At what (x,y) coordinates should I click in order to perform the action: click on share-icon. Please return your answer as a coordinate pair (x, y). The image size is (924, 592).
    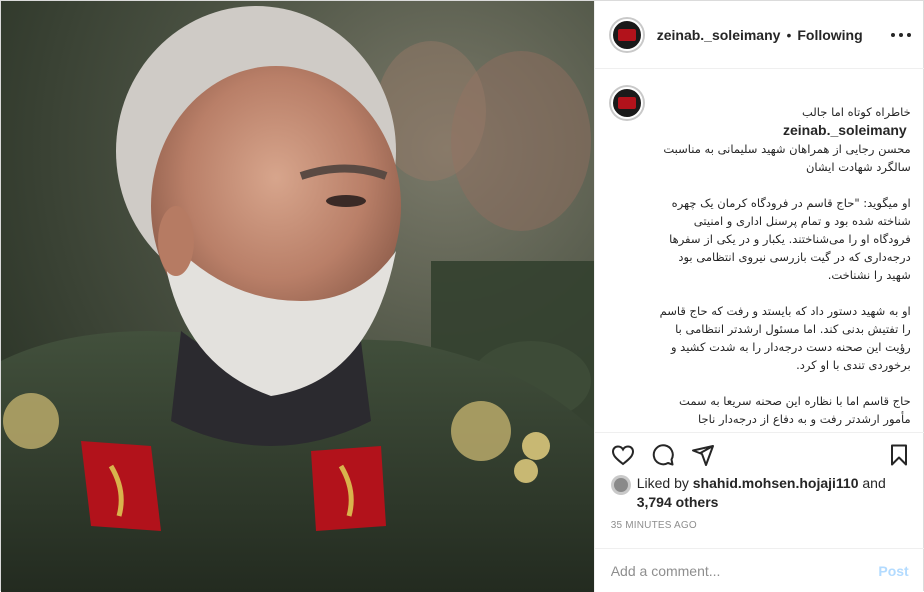
    Looking at the image, I should click on (703, 455).